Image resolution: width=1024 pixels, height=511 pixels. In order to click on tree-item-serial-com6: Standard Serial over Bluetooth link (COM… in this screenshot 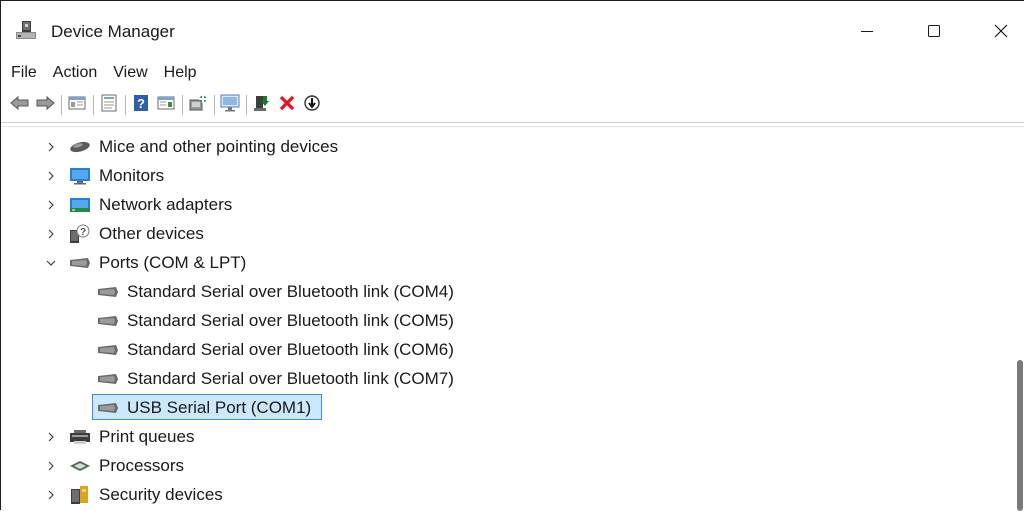, I will do `click(501, 349)`.